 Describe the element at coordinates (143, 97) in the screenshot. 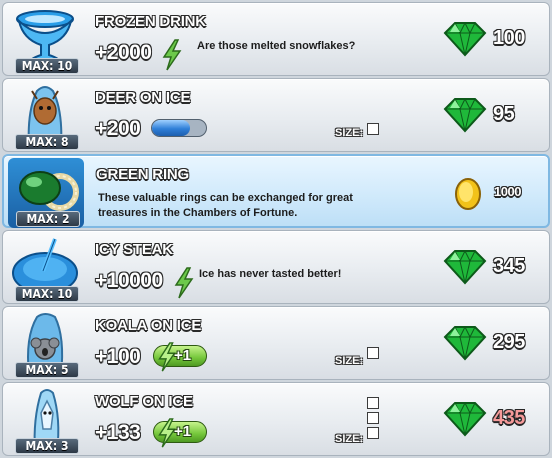

I see `item-title: DEER ON ICE` at that location.